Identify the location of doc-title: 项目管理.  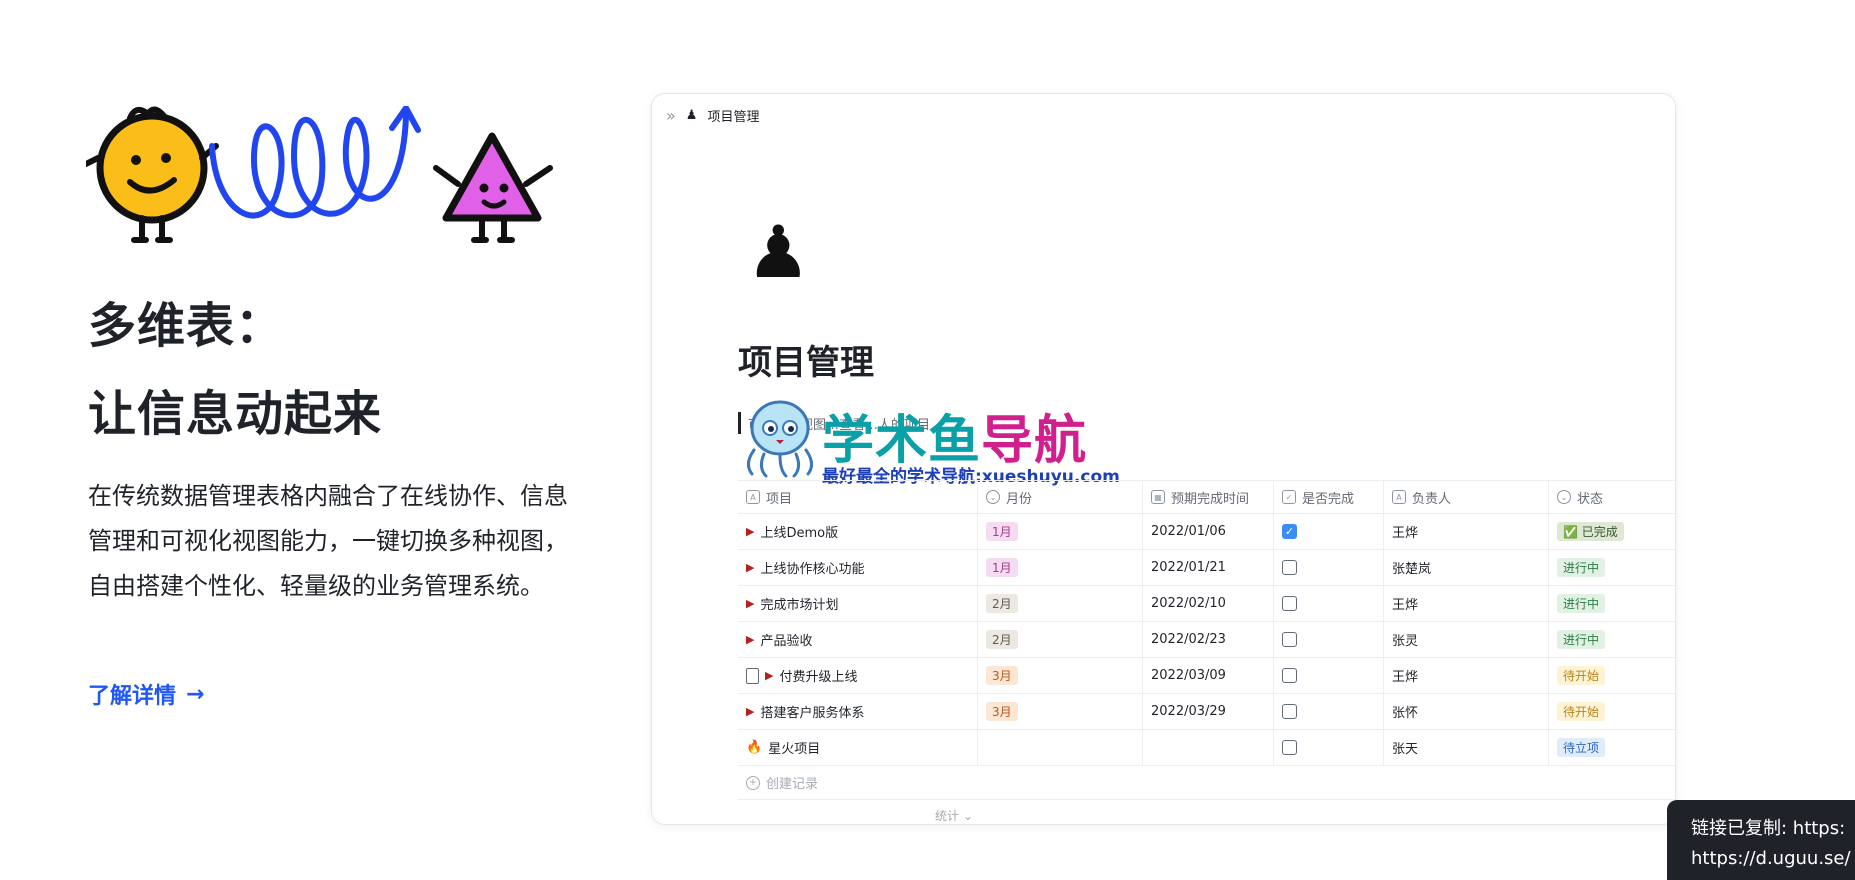
(806, 359).